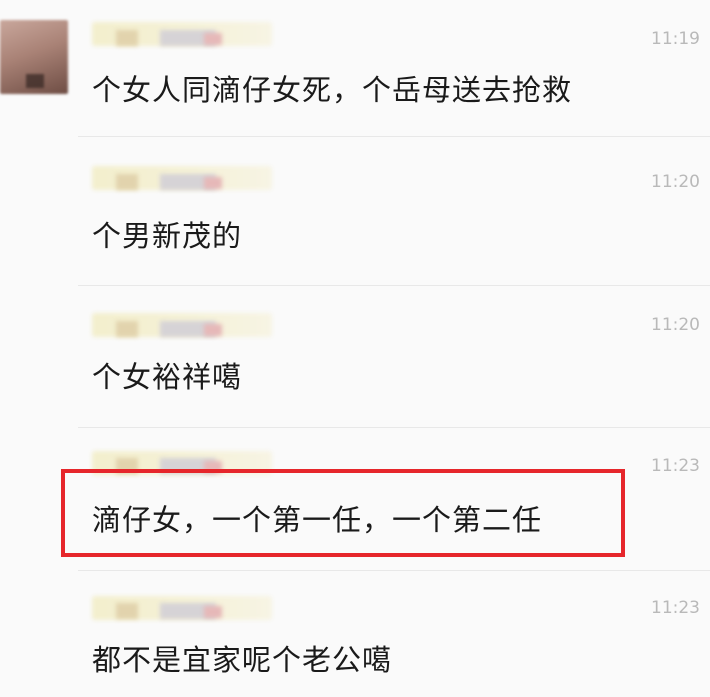 This screenshot has width=710, height=697. What do you see at coordinates (167, 236) in the screenshot?
I see `message-text: 个男新茂的` at bounding box center [167, 236].